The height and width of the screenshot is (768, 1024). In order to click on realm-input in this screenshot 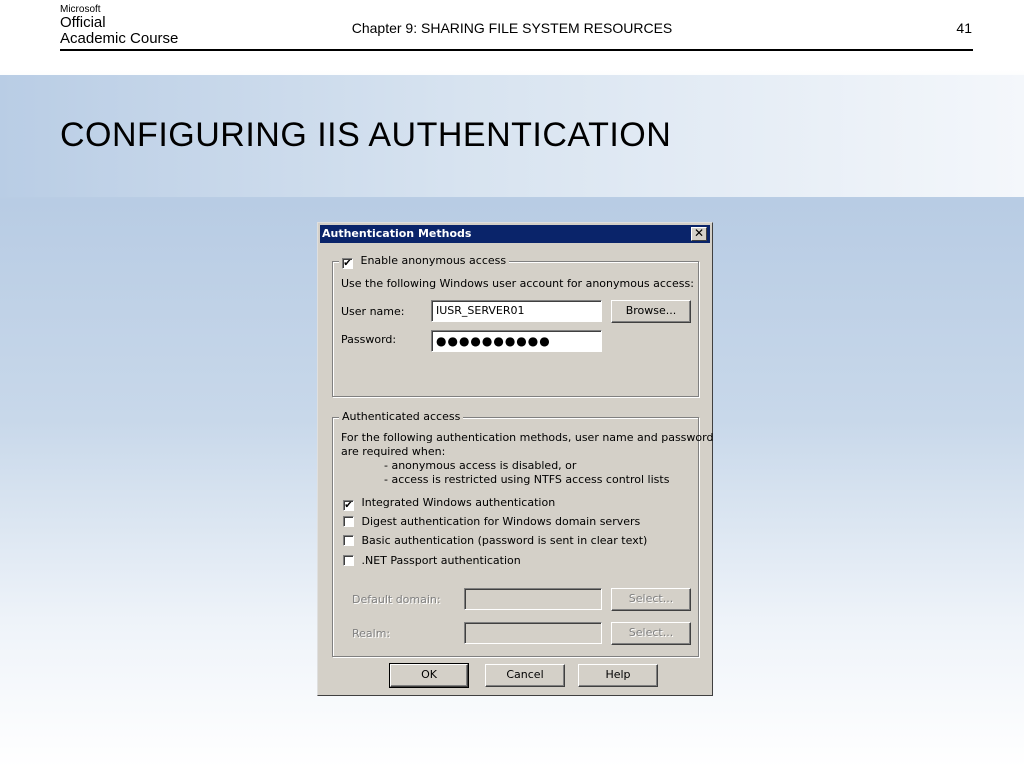, I will do `click(533, 633)`.